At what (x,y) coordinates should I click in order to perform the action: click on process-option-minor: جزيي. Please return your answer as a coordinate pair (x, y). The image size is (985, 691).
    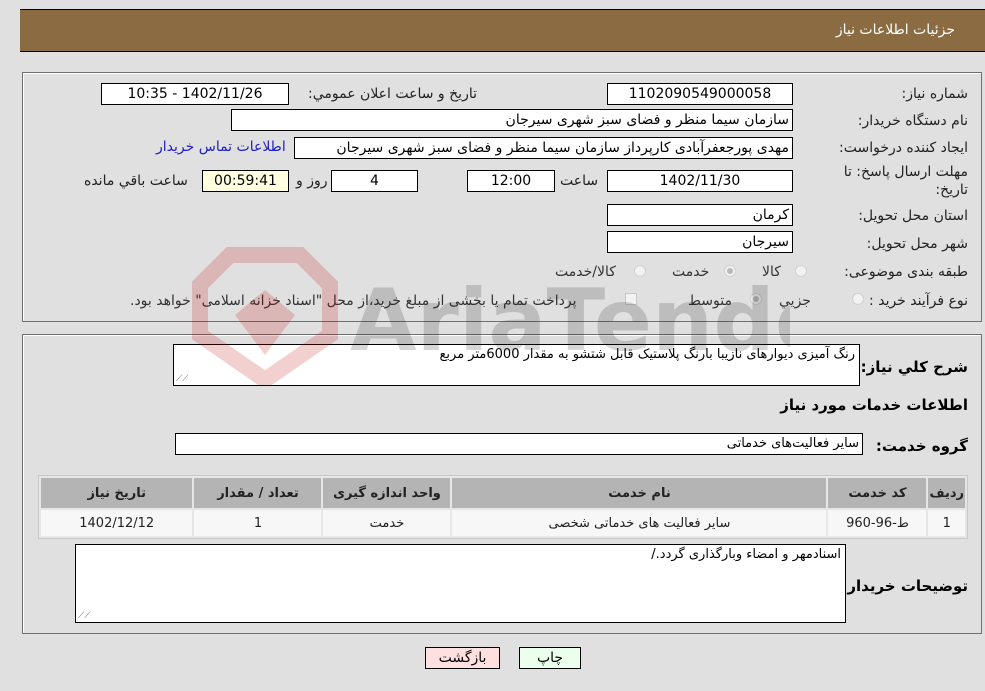
    Looking at the image, I should click on (795, 301).